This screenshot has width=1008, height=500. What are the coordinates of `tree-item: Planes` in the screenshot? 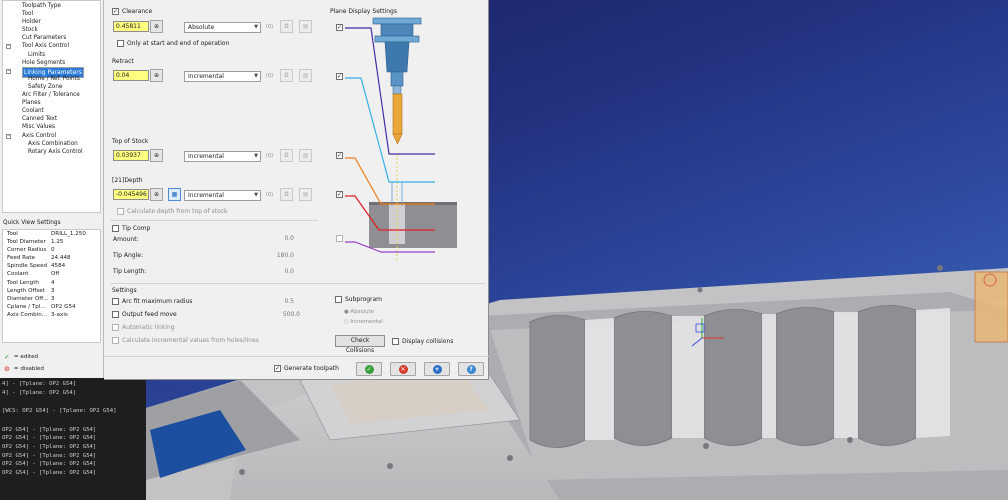 It's located at (51, 103).